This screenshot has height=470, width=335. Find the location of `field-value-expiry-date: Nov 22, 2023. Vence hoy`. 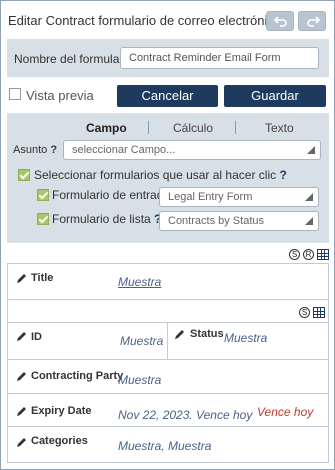

field-value-expiry-date: Nov 22, 2023. Vence hoy is located at coordinates (185, 415).